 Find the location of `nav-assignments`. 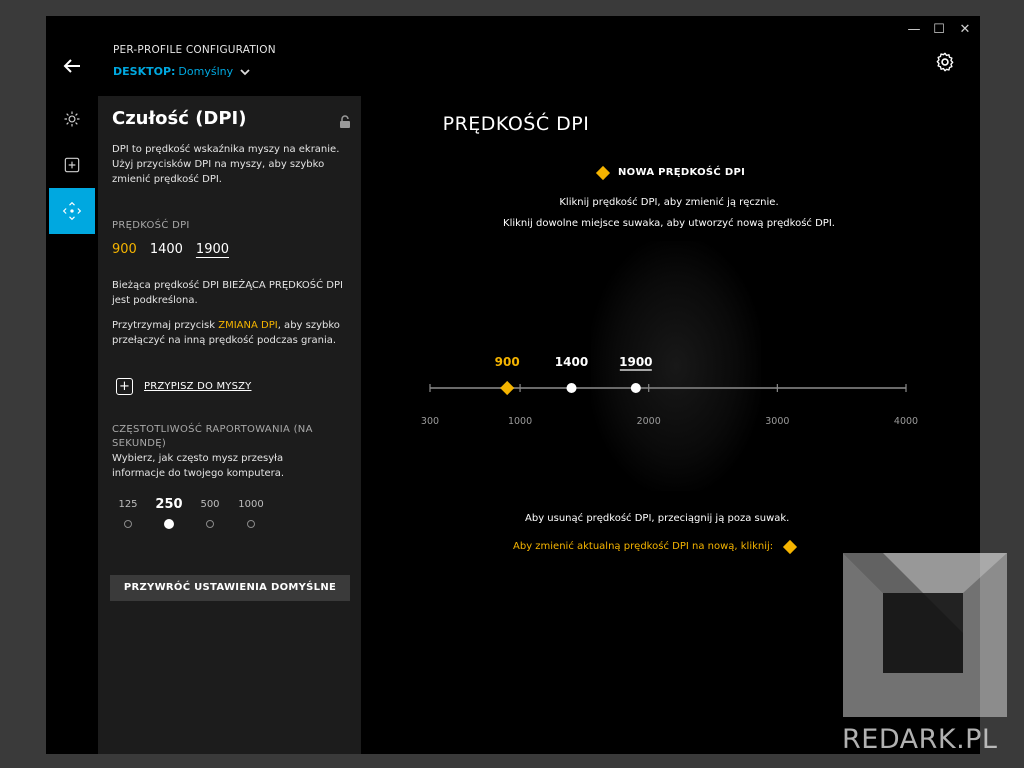

nav-assignments is located at coordinates (72, 165).